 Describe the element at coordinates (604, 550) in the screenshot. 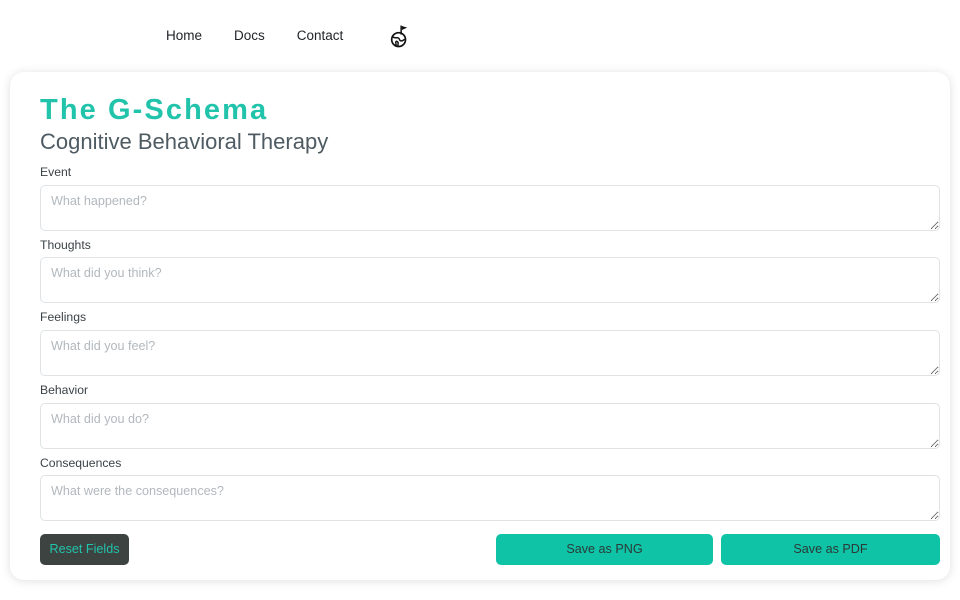

I see `save-as-png-button: Save as PNG` at that location.